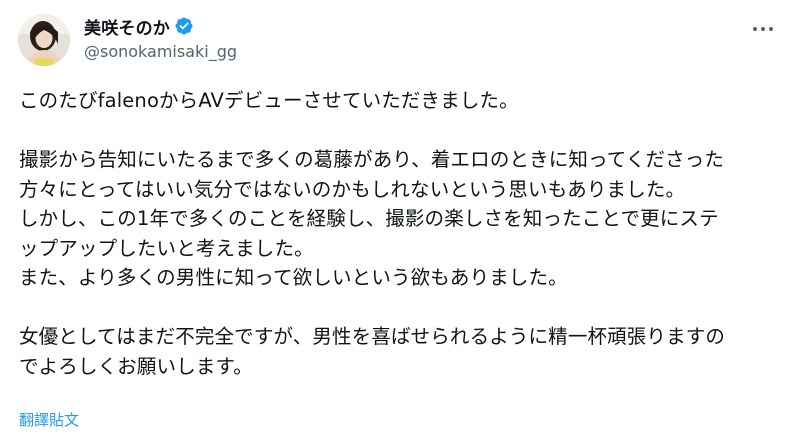  I want to click on tweet-text-line: 女優としてはまだ不完全ですが、男性を喜ばせられるように精一杯頑張りますの, so click(372, 336).